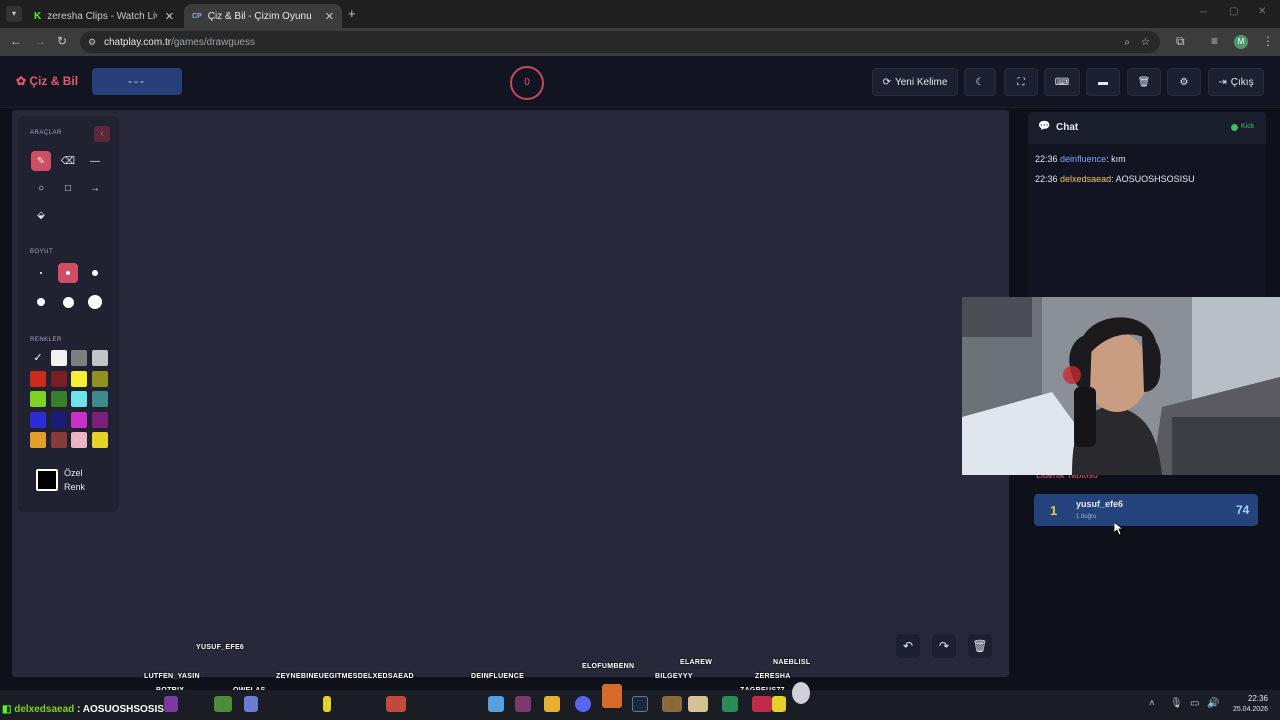 Image resolution: width=1280 pixels, height=720 pixels. What do you see at coordinates (213, 42) in the screenshot?
I see `url-path: /games/drawguess` at bounding box center [213, 42].